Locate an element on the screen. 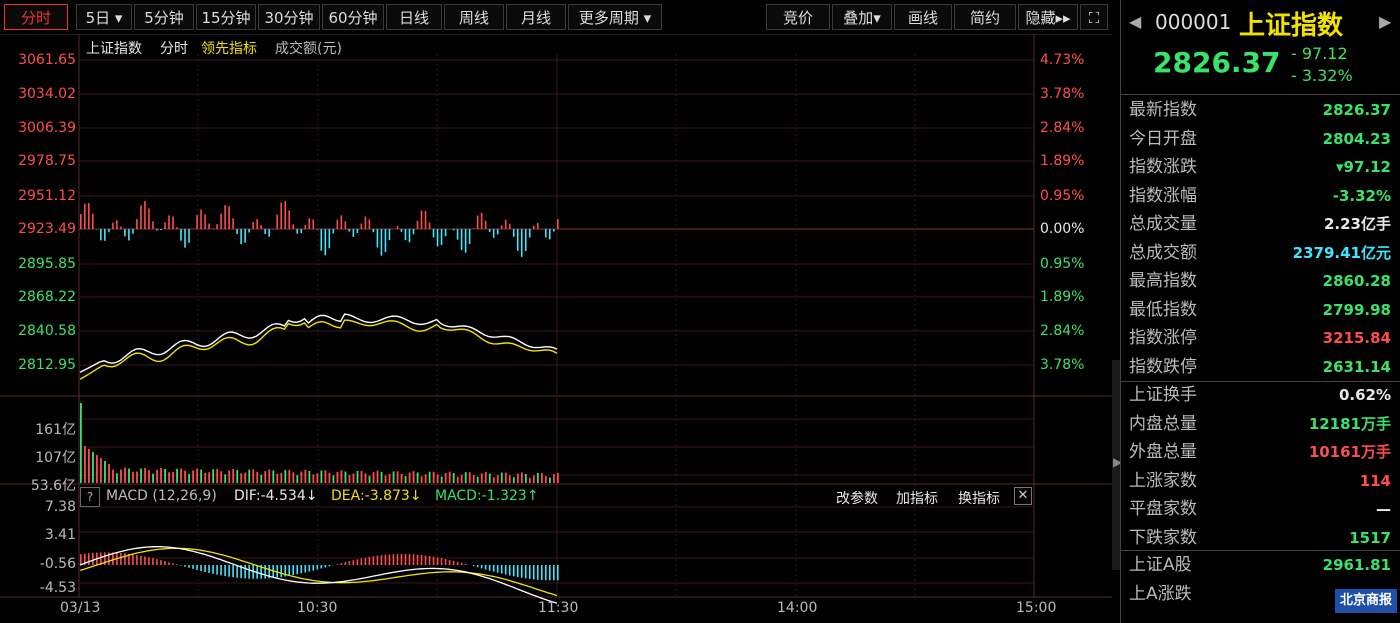 The image size is (1400, 623). tab-15min: 15分钟 is located at coordinates (226, 17).